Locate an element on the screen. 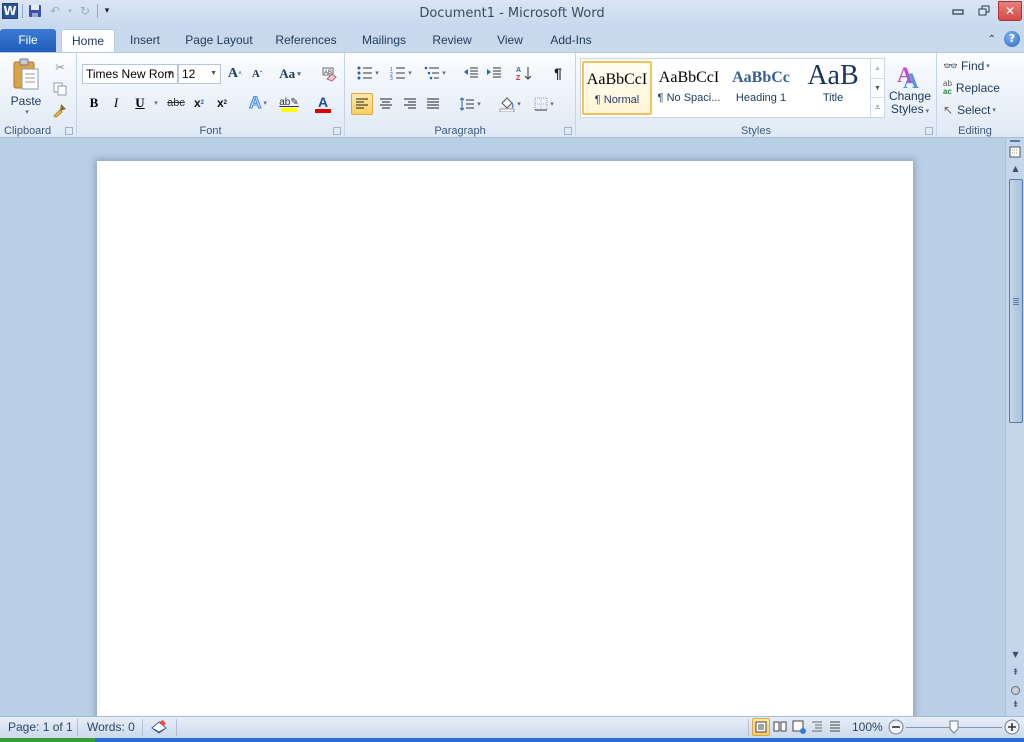 The height and width of the screenshot is (742, 1024). underline-button: U is located at coordinates (140, 103).